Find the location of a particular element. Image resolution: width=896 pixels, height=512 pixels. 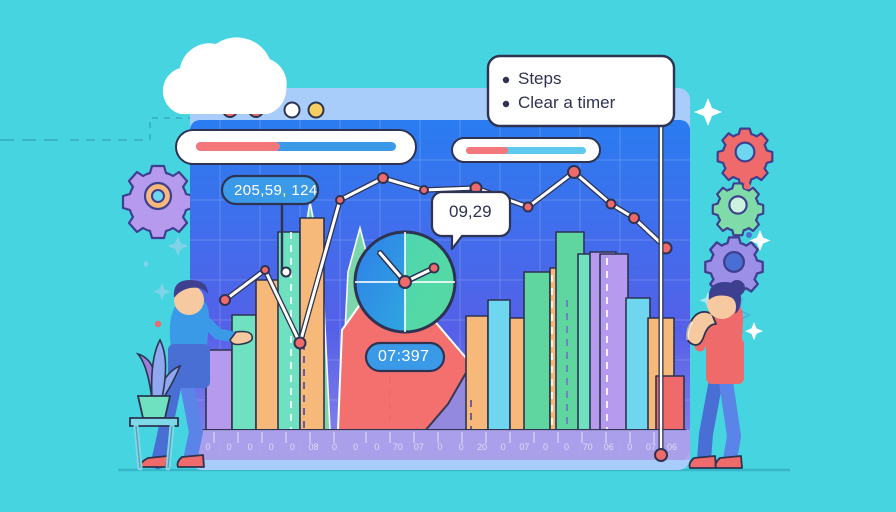

clock-pie is located at coordinates (405, 282).